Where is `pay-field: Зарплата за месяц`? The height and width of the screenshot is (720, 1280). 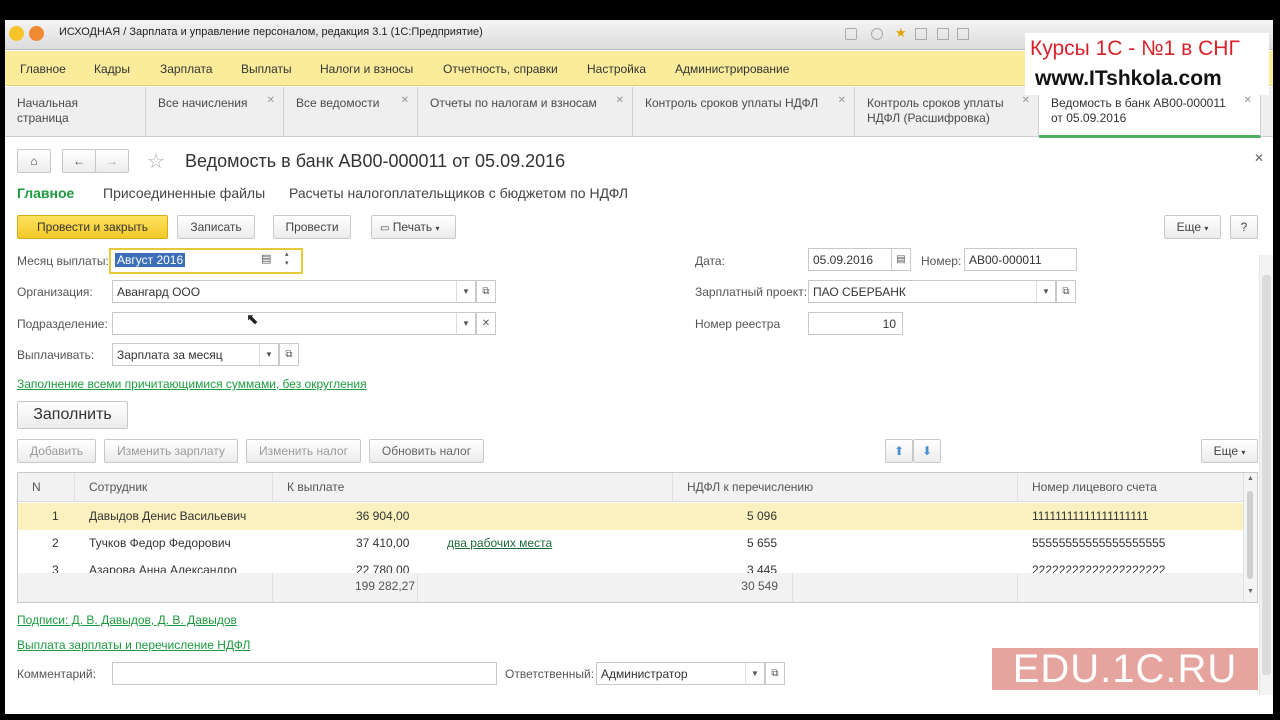 pay-field: Зарплата за месяц is located at coordinates (186, 354).